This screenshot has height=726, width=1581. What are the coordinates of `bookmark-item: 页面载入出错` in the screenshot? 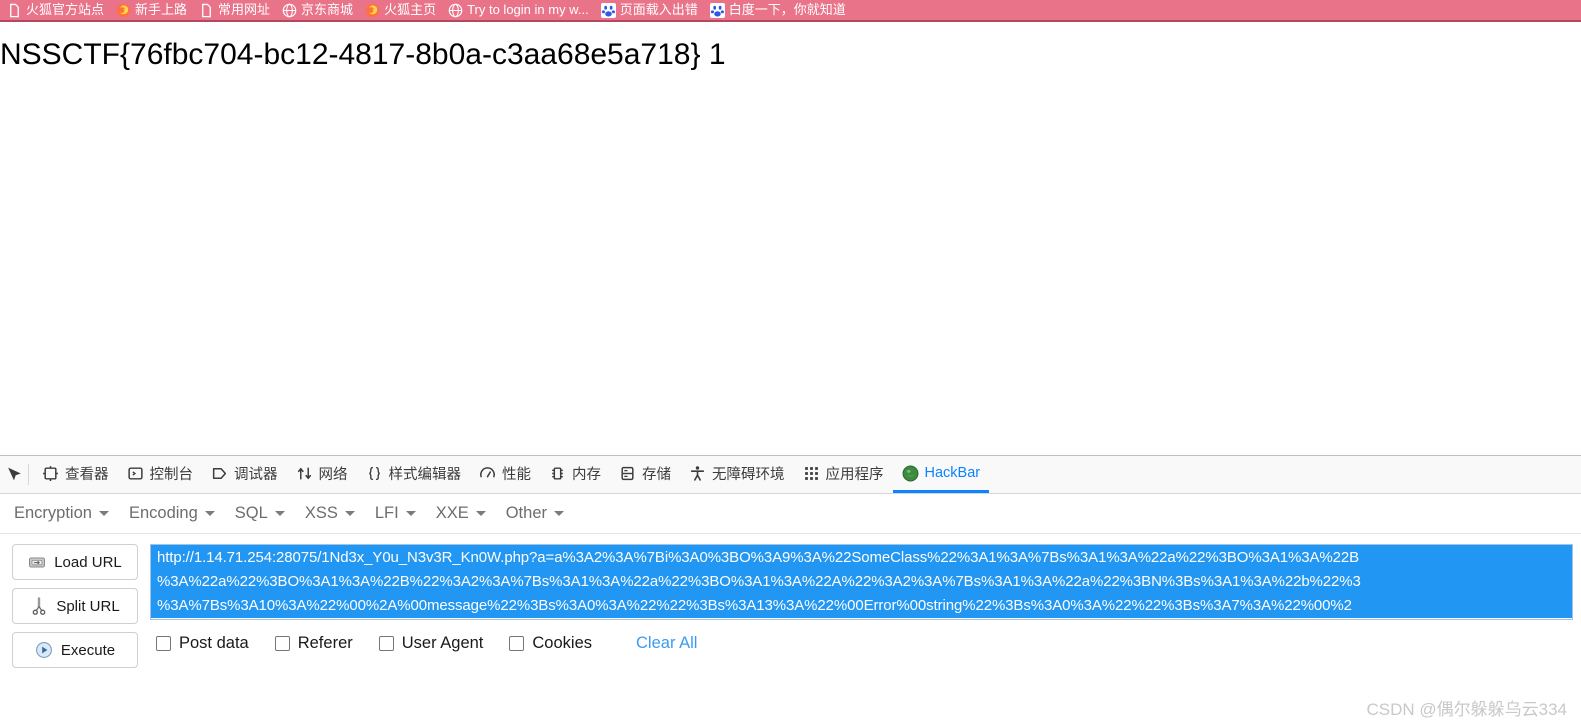 It's located at (650, 10).